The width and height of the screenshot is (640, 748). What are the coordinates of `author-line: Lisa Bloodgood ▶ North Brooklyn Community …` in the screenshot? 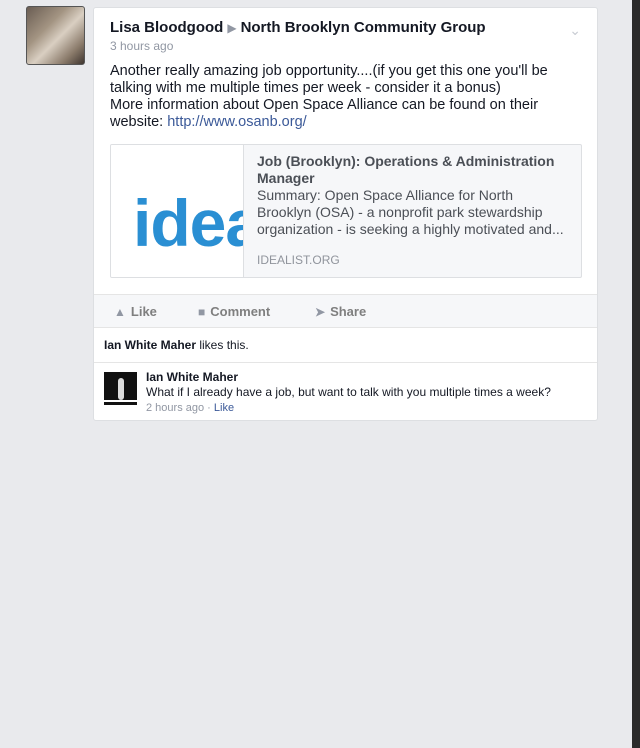 It's located at (338, 27).